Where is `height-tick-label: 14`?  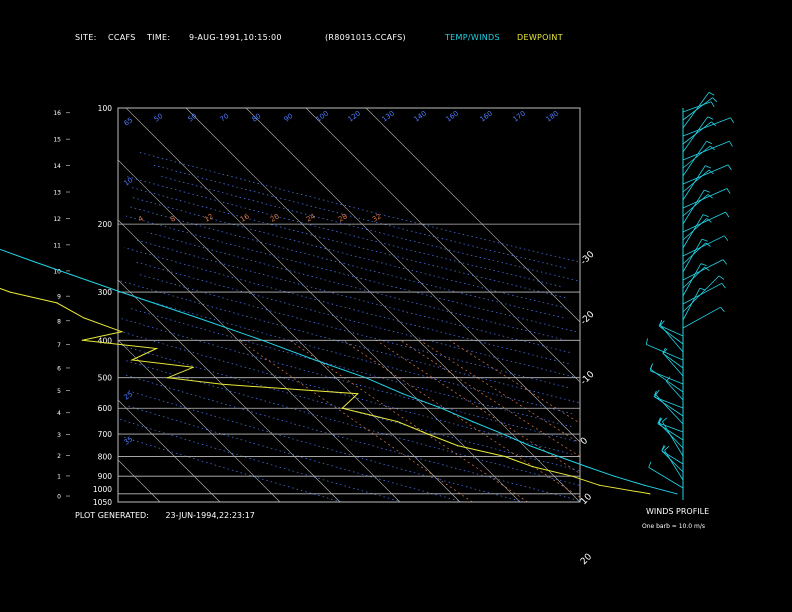 height-tick-label: 14 is located at coordinates (57, 166).